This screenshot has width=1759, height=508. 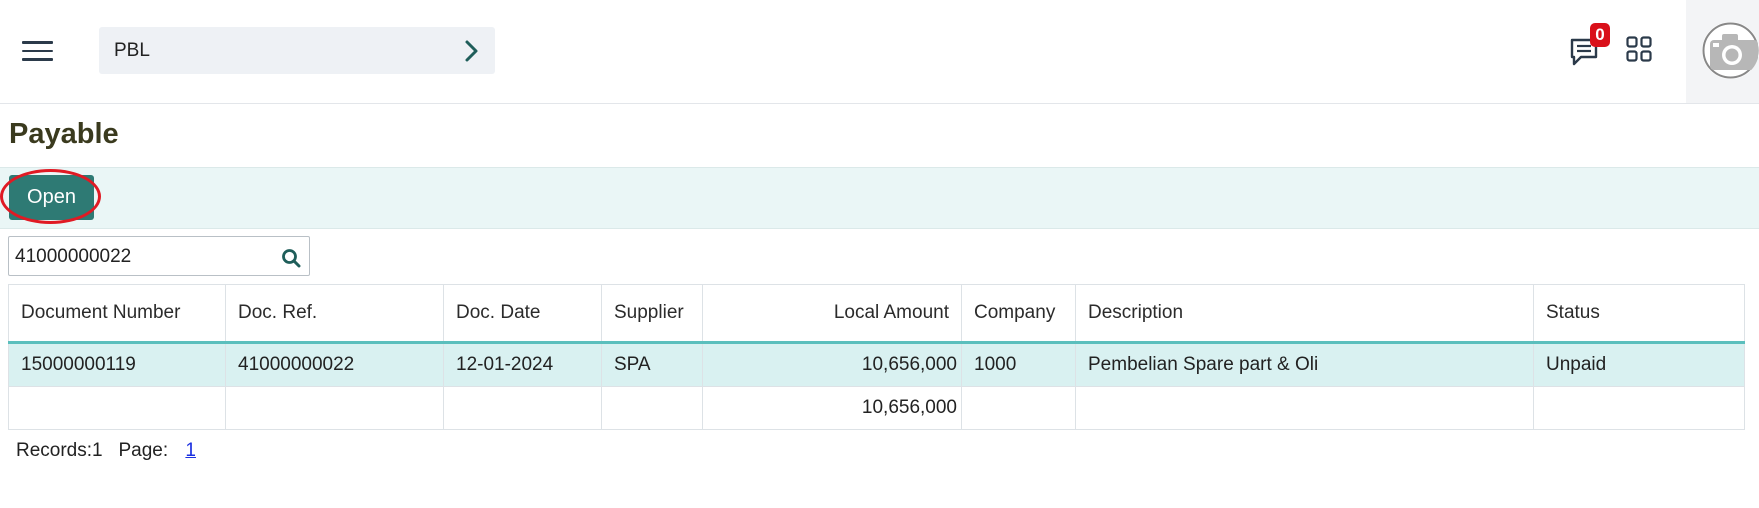 I want to click on column-header: Company, so click(x=1018, y=314).